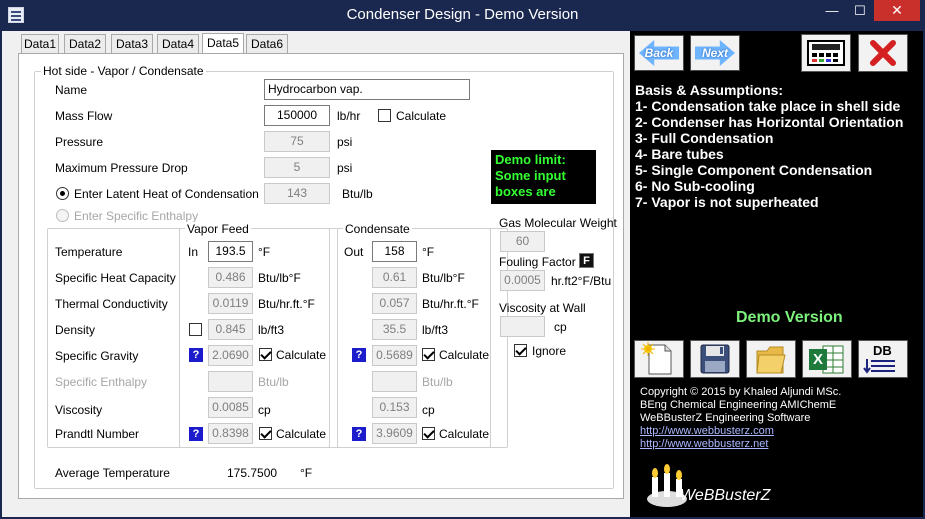 Image resolution: width=925 pixels, height=519 pixels. Describe the element at coordinates (359, 355) in the screenshot. I see `condensate-sg-help-icon: ?` at that location.